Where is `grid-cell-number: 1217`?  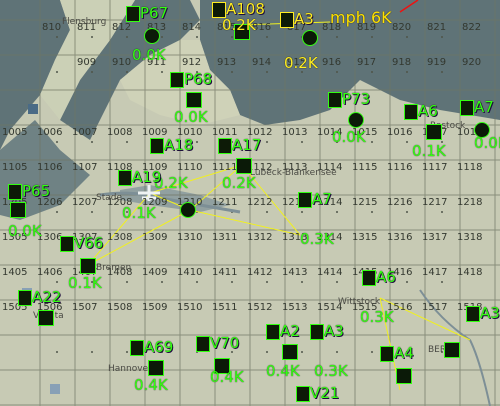
grid-cell-number: 1217 is located at coordinates (435, 202).